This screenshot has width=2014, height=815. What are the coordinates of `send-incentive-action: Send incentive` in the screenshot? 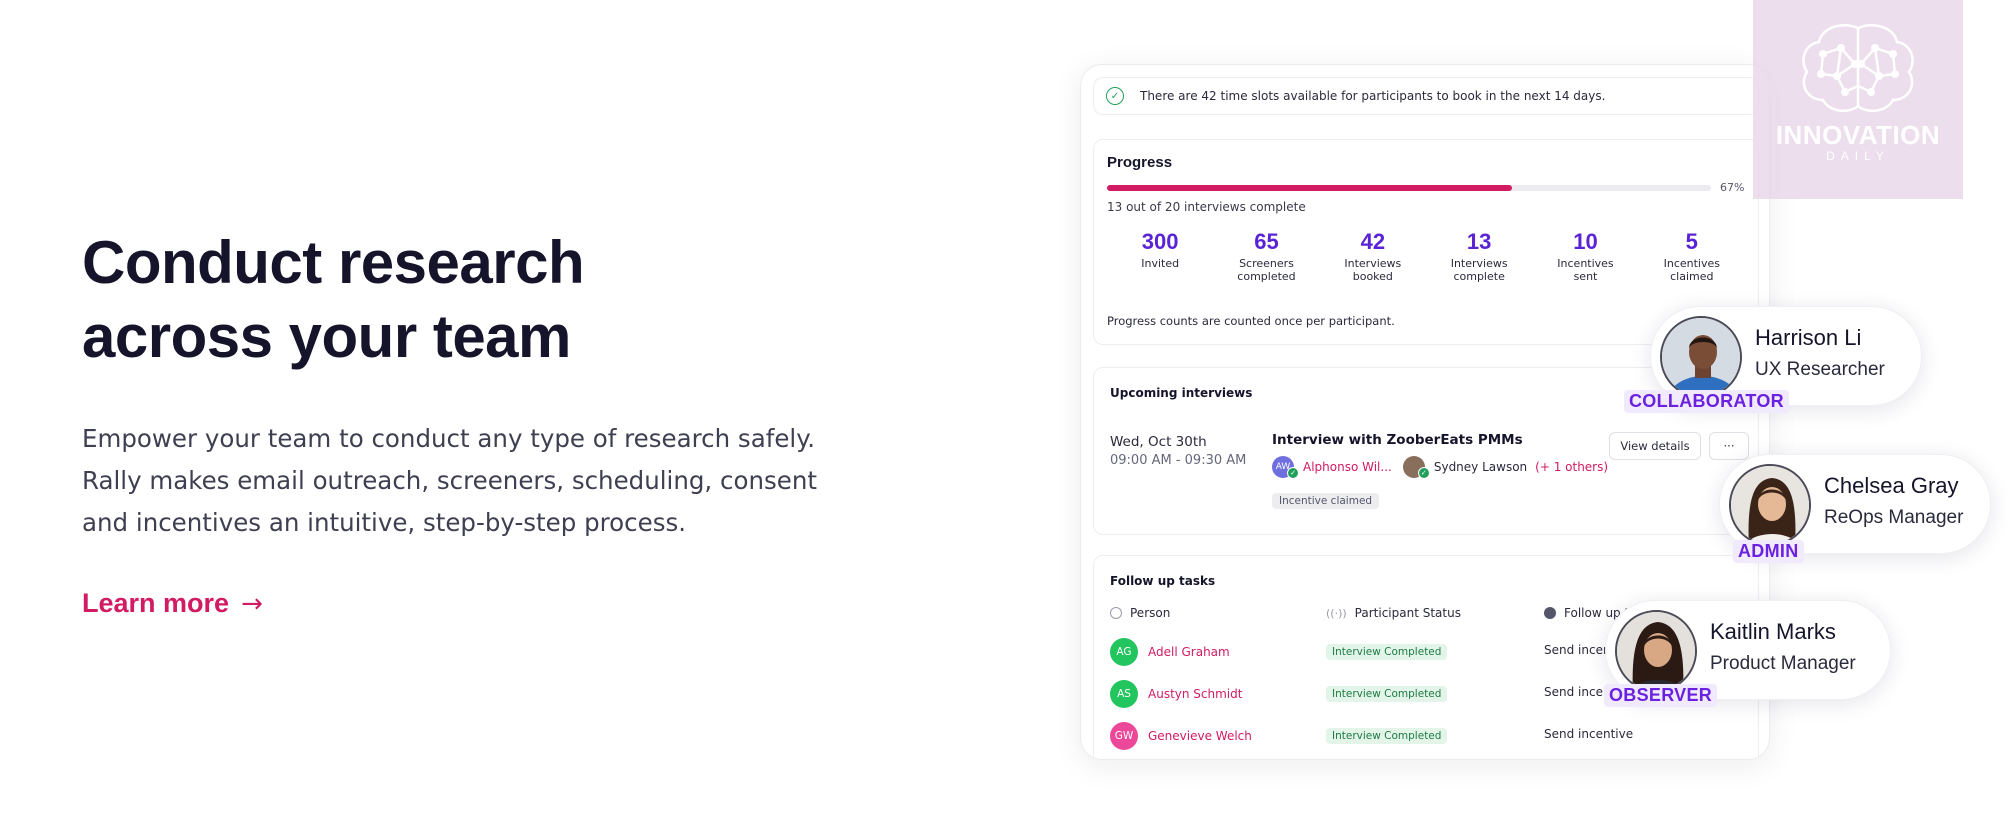 It's located at (1588, 734).